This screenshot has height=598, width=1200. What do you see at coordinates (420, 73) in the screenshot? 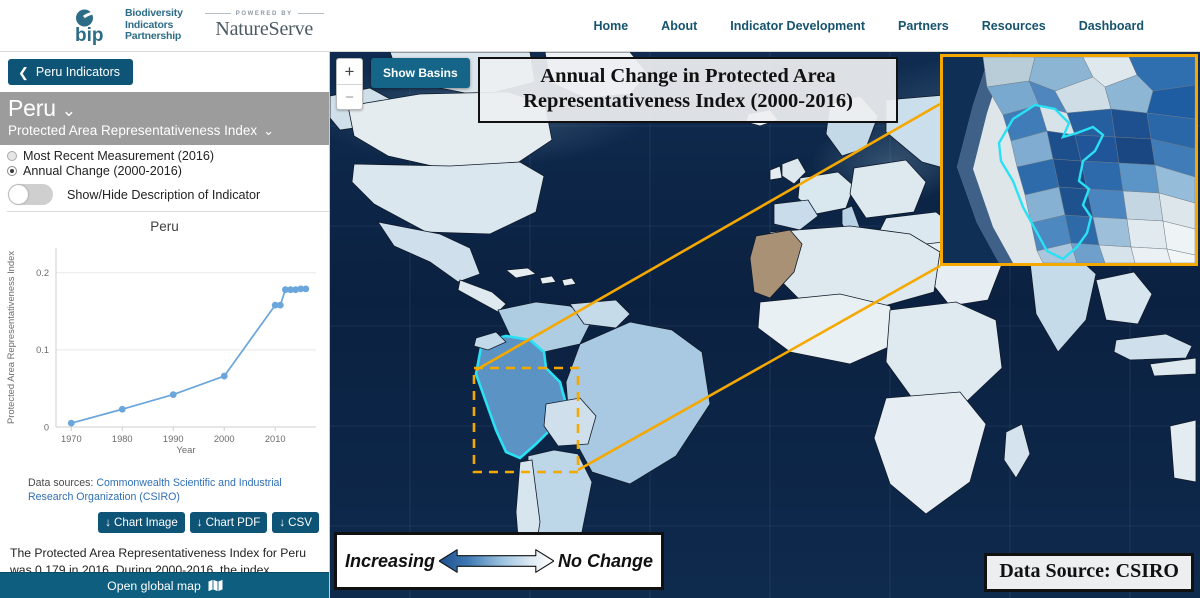
I see `show-basins-button: Show Basins` at bounding box center [420, 73].